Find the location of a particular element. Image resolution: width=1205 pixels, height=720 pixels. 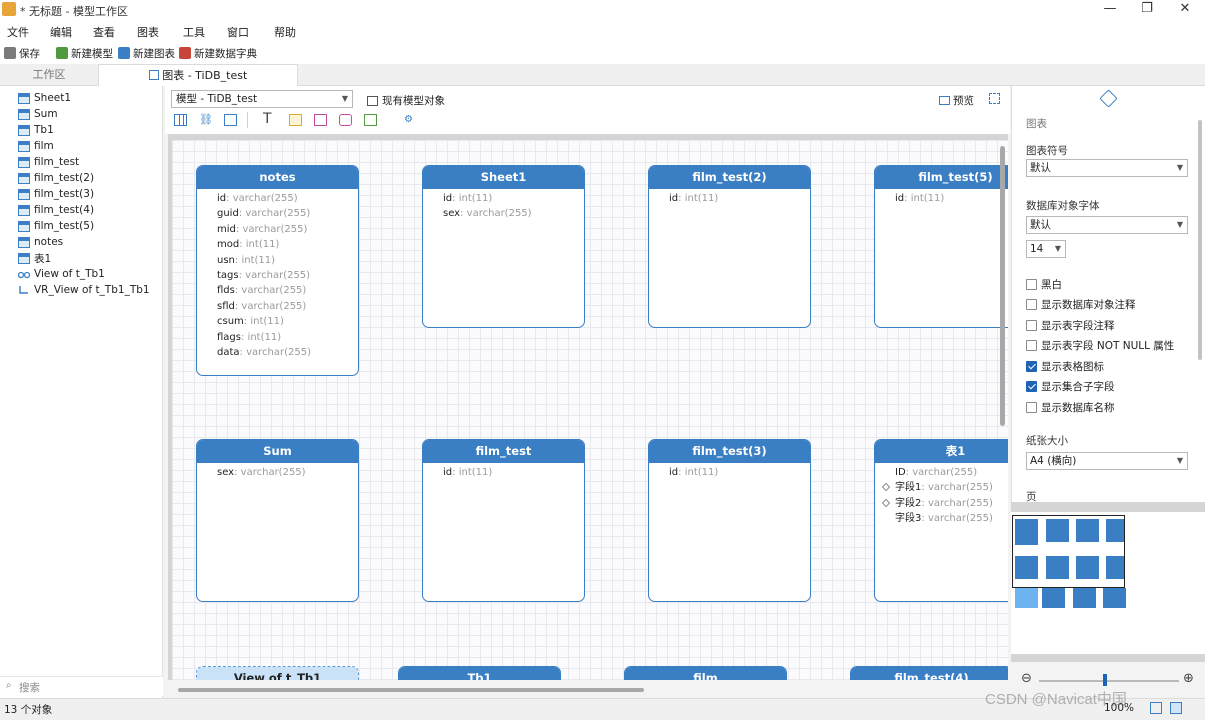

sidebar-item-film-test: film_test is located at coordinates (48, 162).